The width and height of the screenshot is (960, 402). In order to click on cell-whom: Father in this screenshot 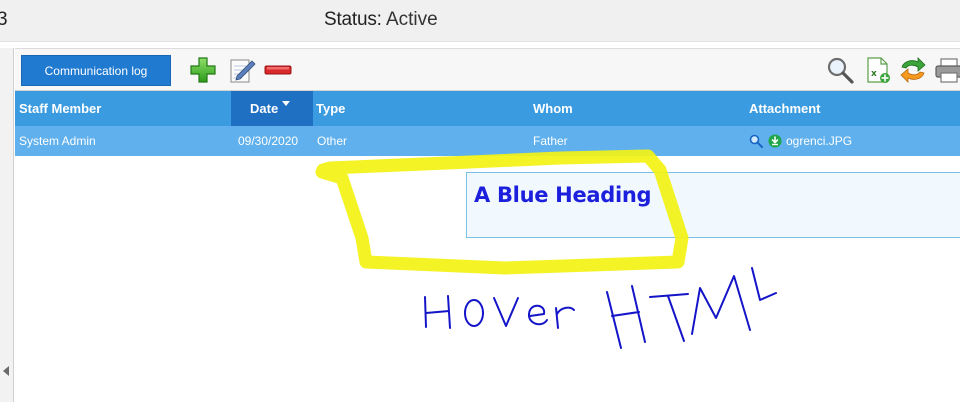, I will do `click(550, 141)`.